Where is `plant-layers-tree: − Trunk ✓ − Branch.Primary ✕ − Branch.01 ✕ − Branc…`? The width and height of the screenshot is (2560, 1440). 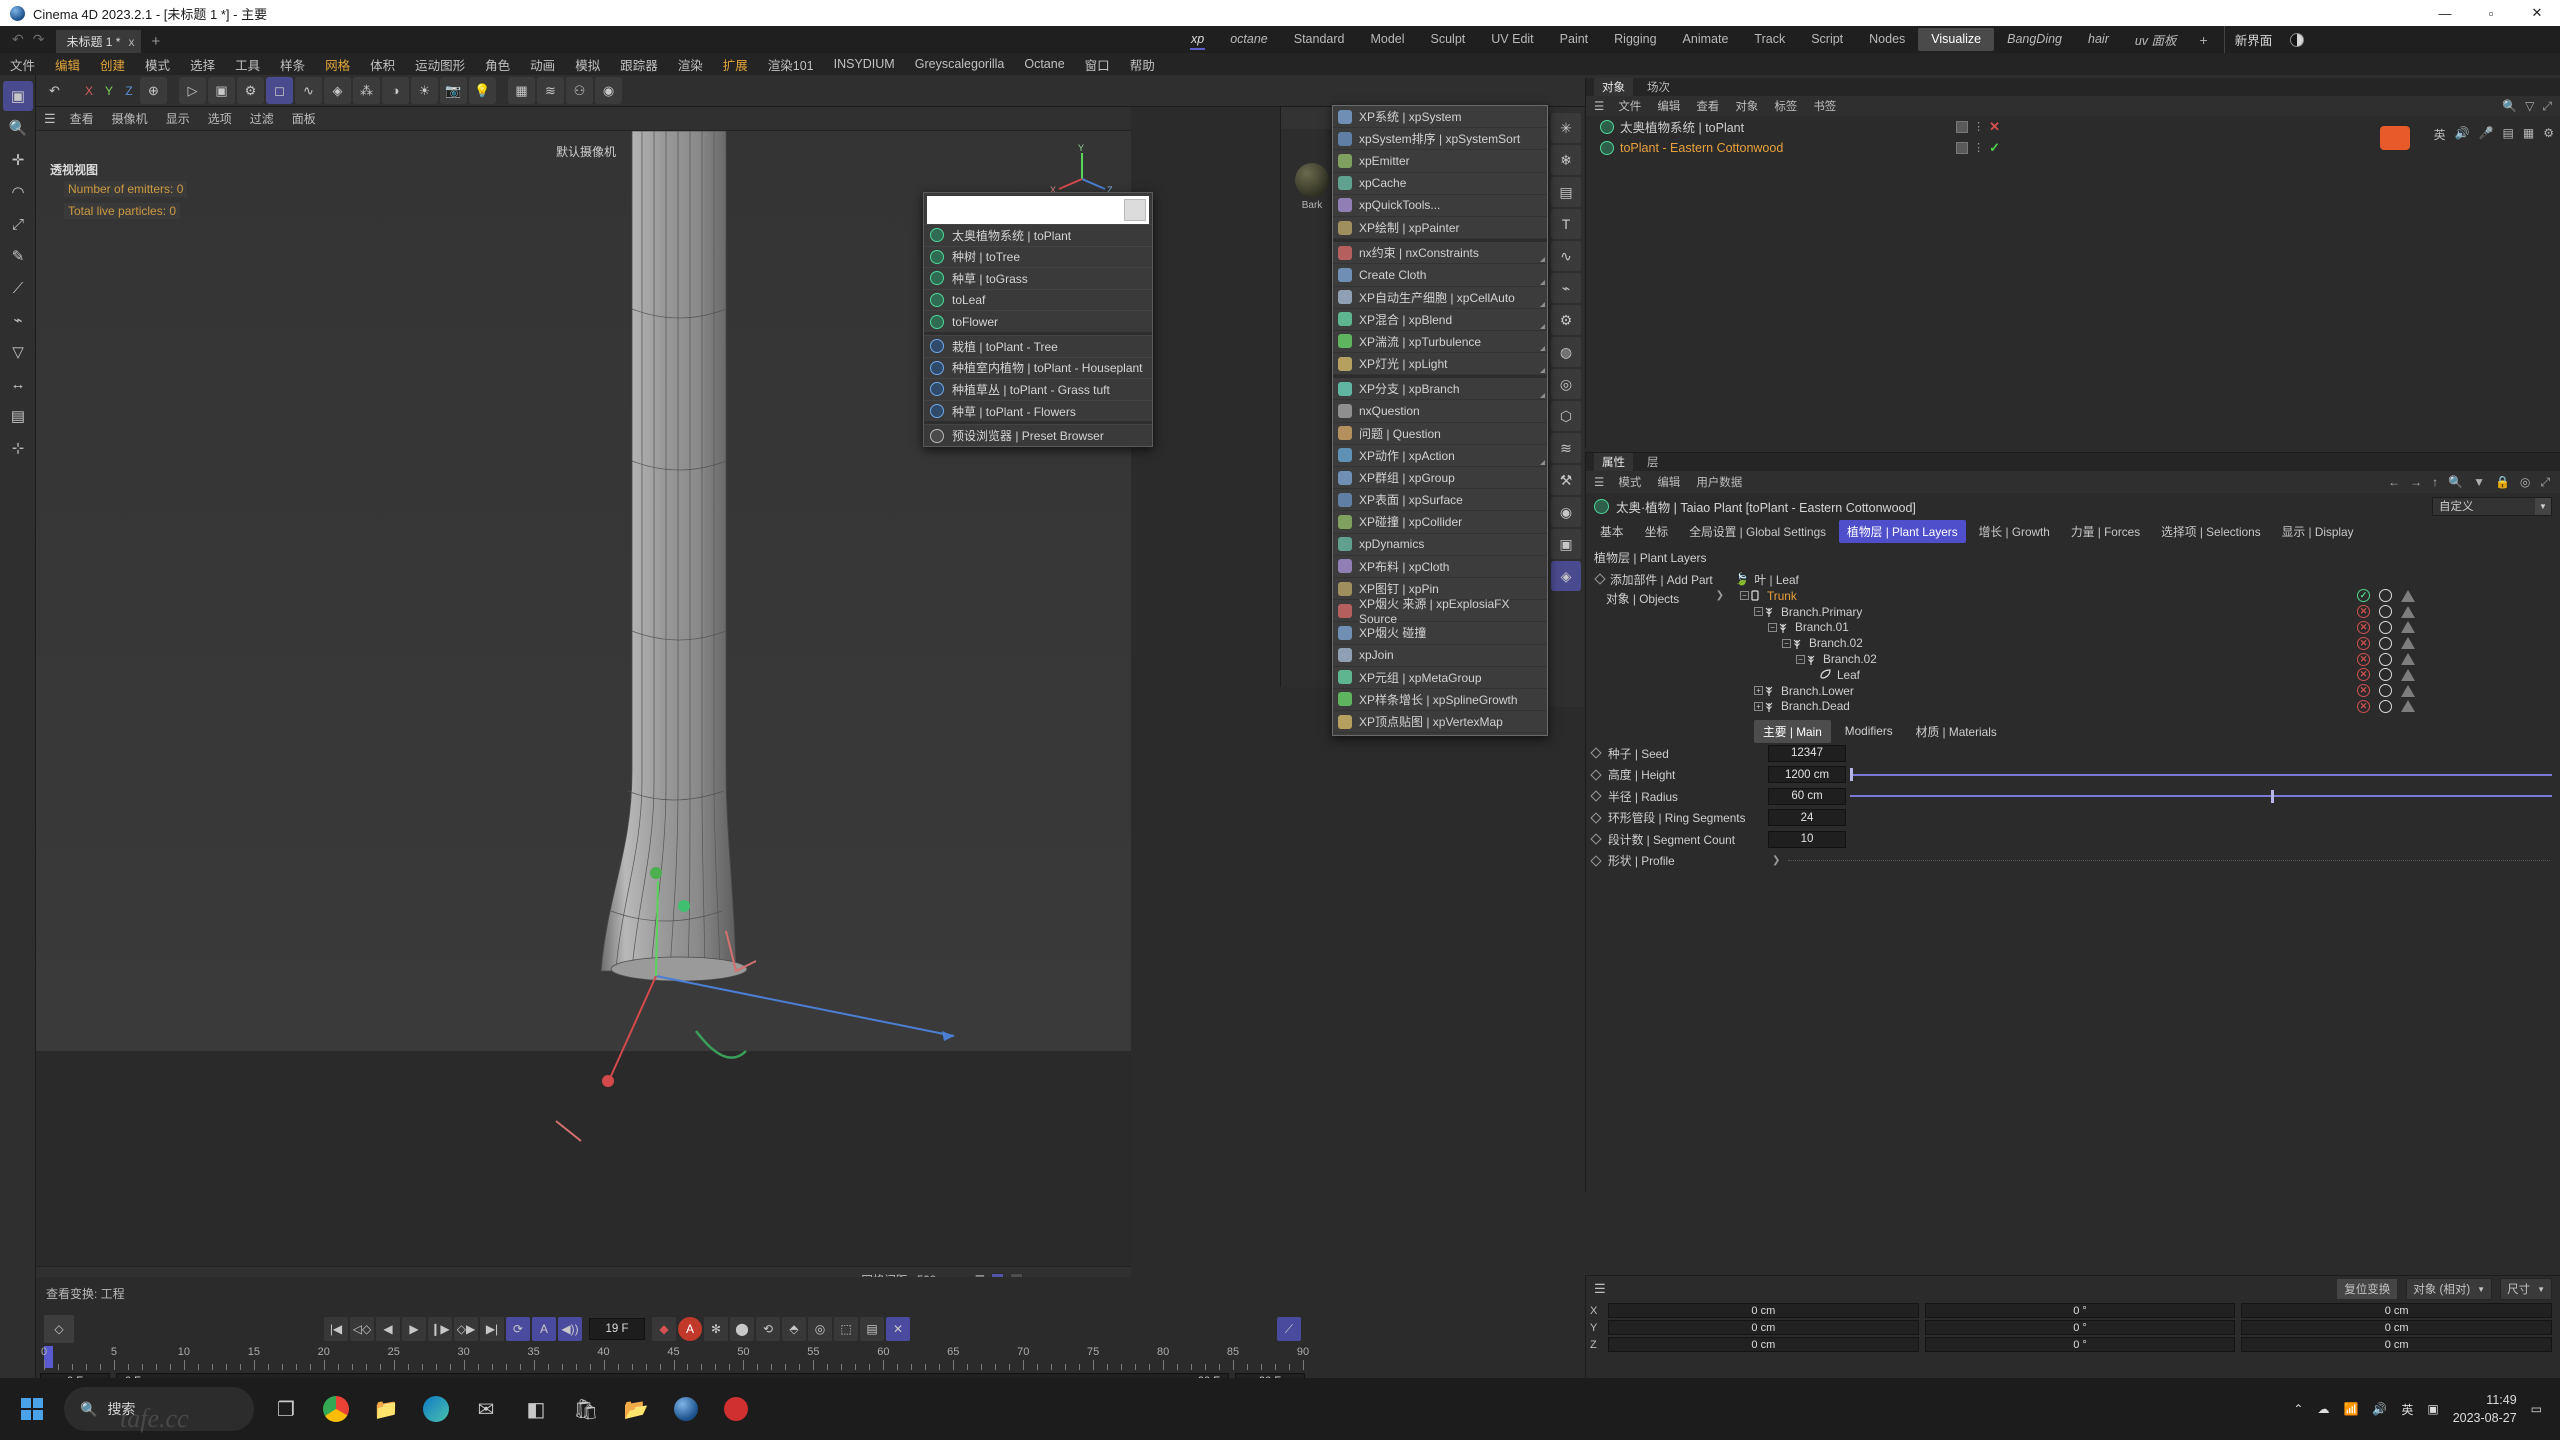 plant-layers-tree: − Trunk ✓ − Branch.Primary ✕ − Branch.01 ✕ − Branc… is located at coordinates (2146, 651).